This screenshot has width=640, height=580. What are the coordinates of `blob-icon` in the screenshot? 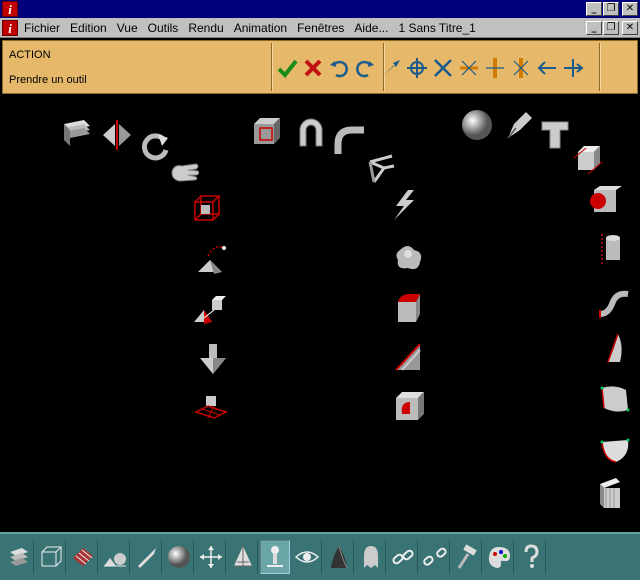 It's located at (409, 257).